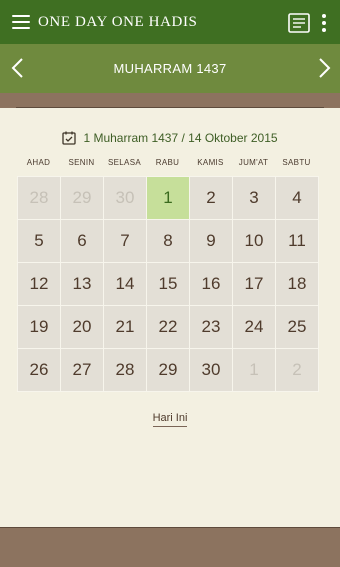  What do you see at coordinates (254, 198) in the screenshot?
I see `calendar-day: 3` at bounding box center [254, 198].